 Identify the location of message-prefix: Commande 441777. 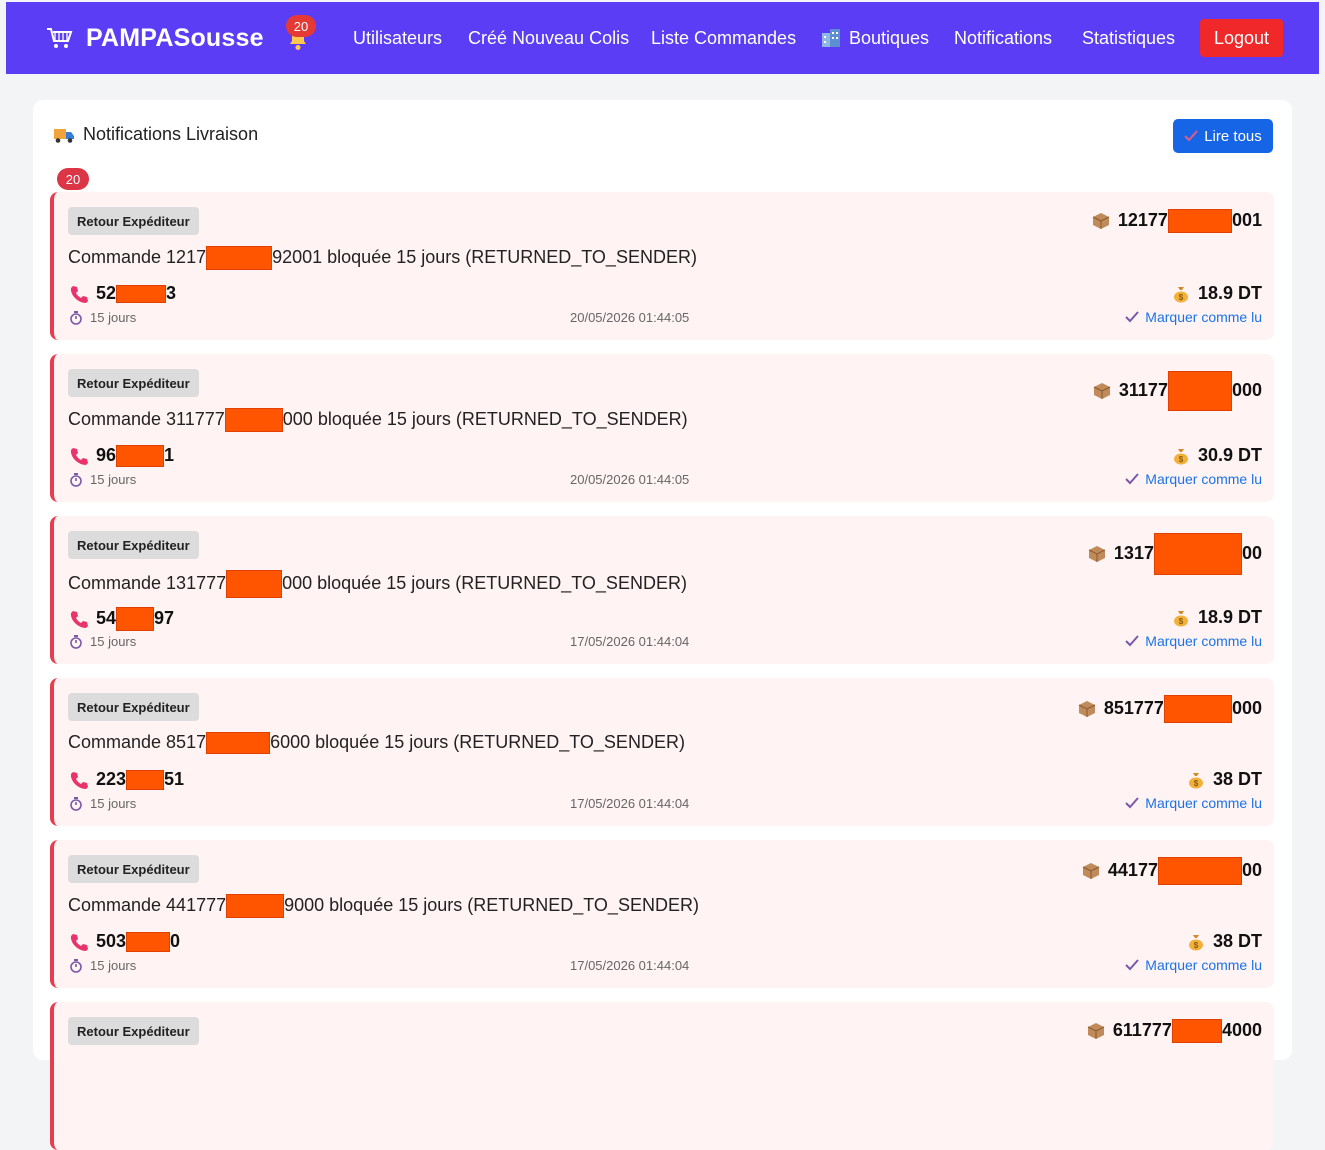
(147, 904).